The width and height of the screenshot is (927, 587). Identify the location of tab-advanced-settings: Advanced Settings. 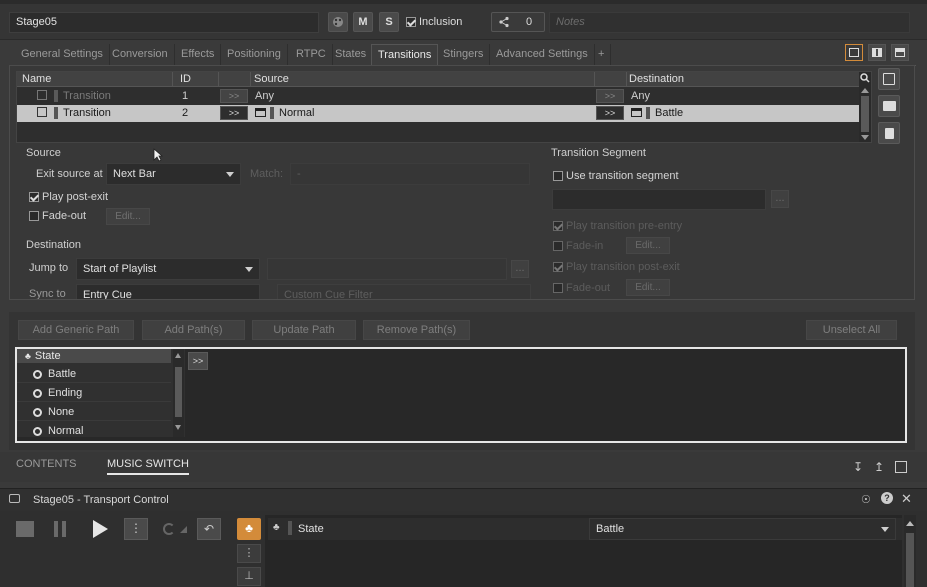
(542, 54).